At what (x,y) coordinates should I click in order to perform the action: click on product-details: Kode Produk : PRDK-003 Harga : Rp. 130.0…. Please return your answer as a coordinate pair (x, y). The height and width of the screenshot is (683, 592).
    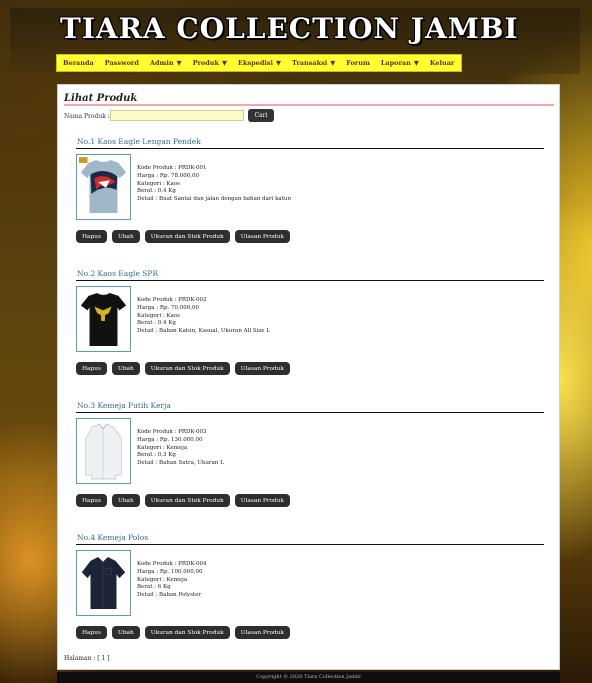
    Looking at the image, I should click on (180, 448).